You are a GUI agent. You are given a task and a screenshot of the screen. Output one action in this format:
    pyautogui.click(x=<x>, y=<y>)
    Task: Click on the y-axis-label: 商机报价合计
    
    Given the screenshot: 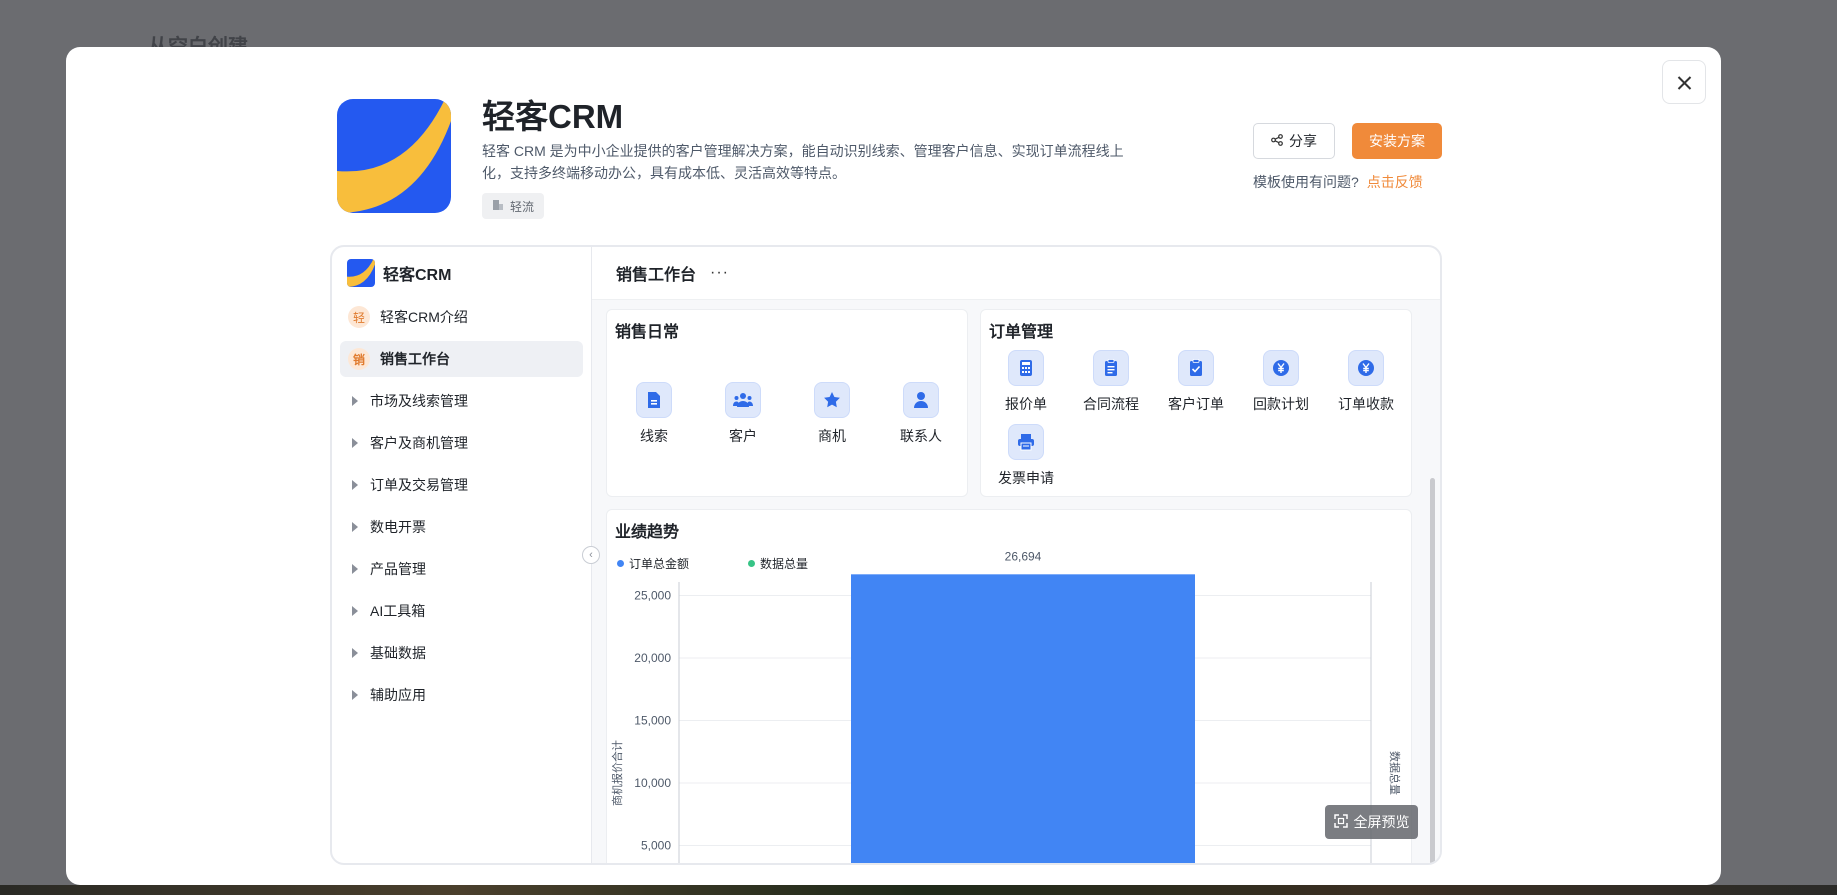 What is the action you would take?
    pyautogui.click(x=617, y=773)
    